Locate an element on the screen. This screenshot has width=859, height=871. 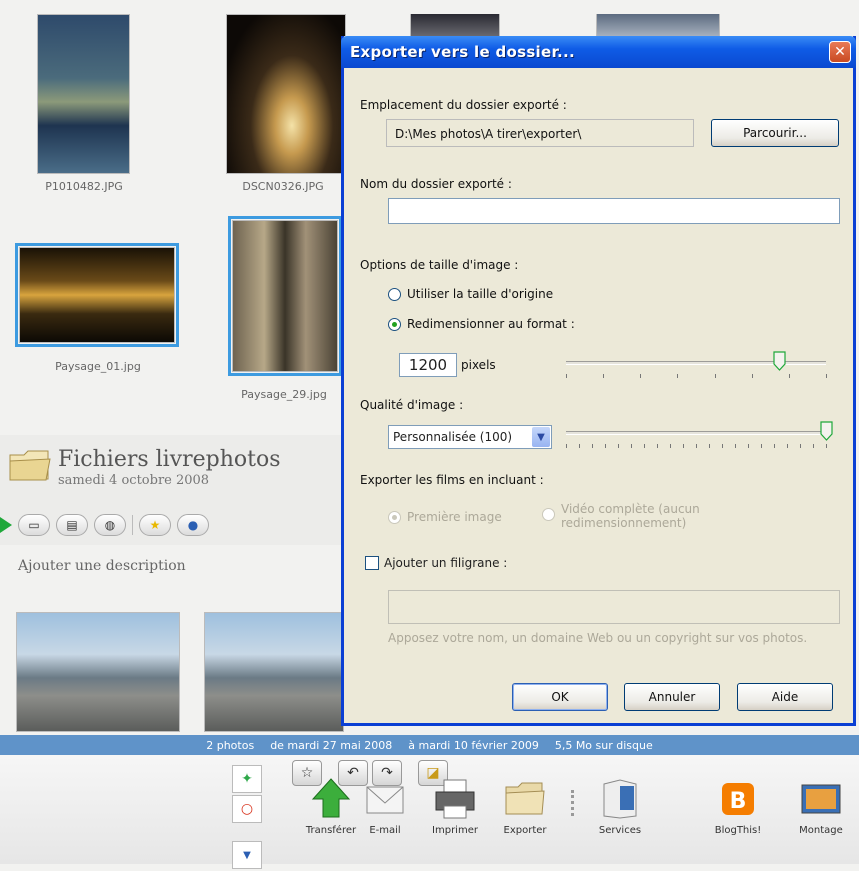
tool-services-button: Services is located at coordinates (620, 805).